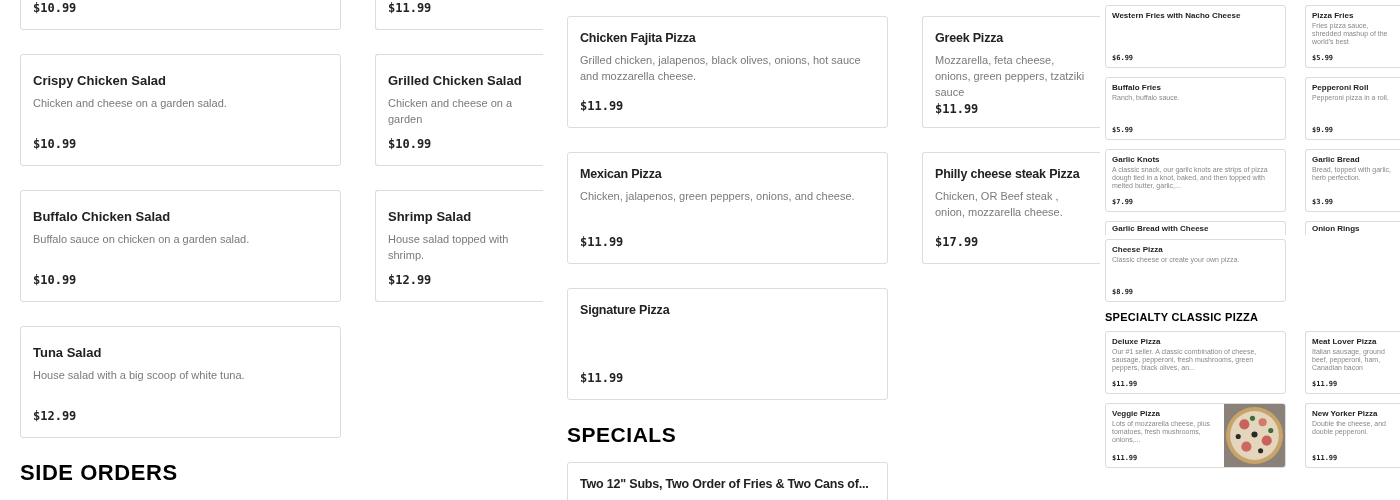  I want to click on item-name: Shrimp Salad, so click(430, 217).